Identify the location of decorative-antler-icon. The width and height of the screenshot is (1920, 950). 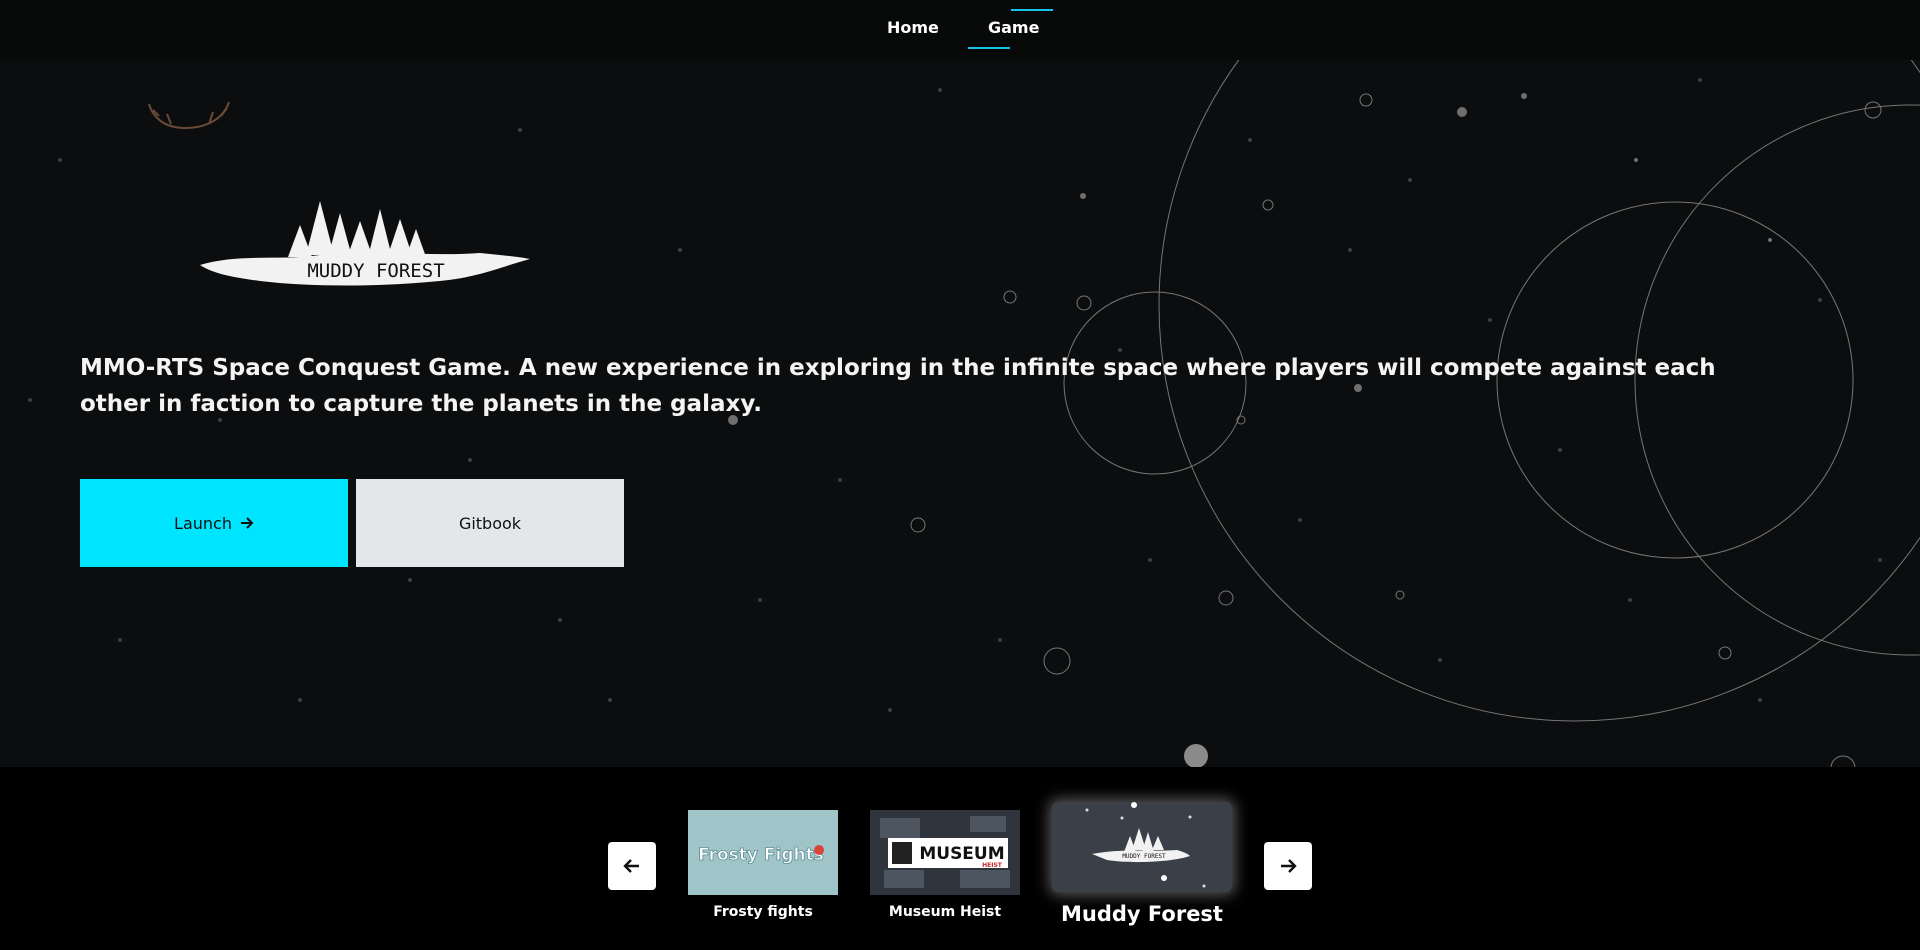
(189, 115).